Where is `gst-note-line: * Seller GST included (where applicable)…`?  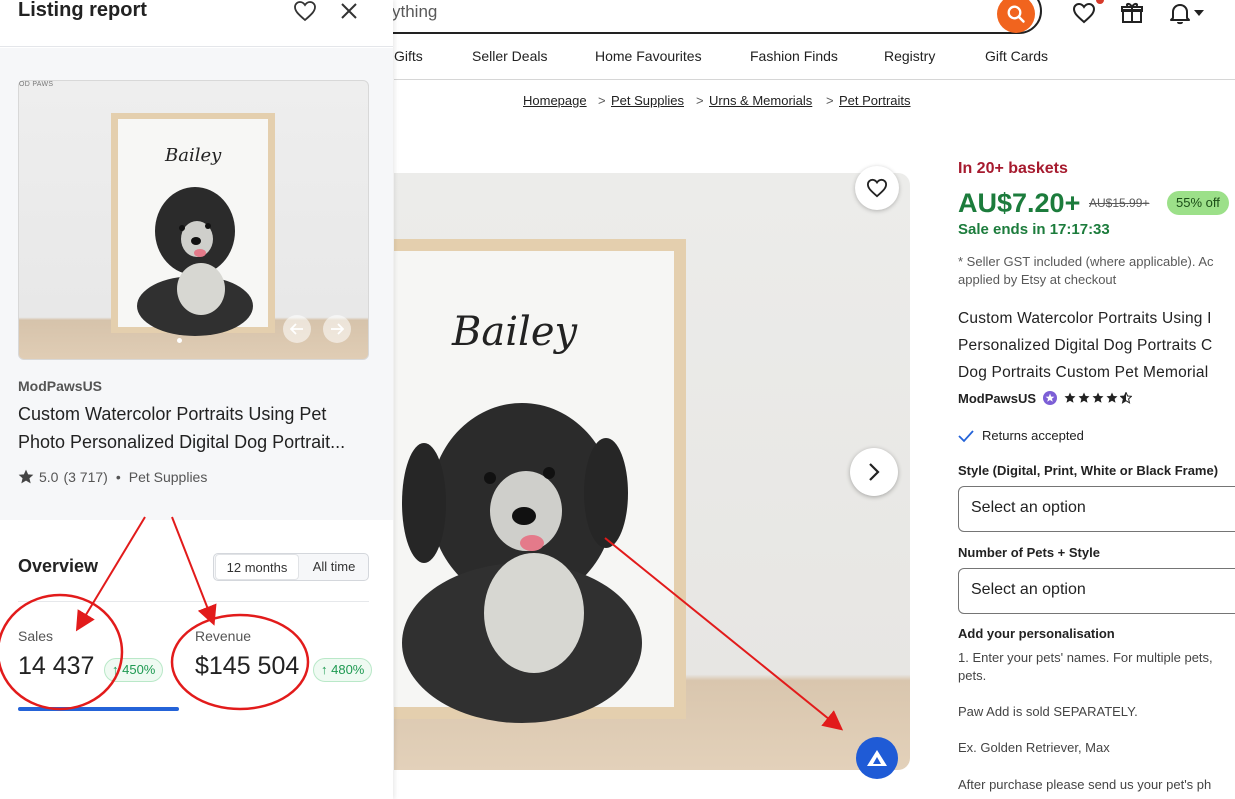
gst-note-line: * Seller GST included (where applicable)… is located at coordinates (1086, 261).